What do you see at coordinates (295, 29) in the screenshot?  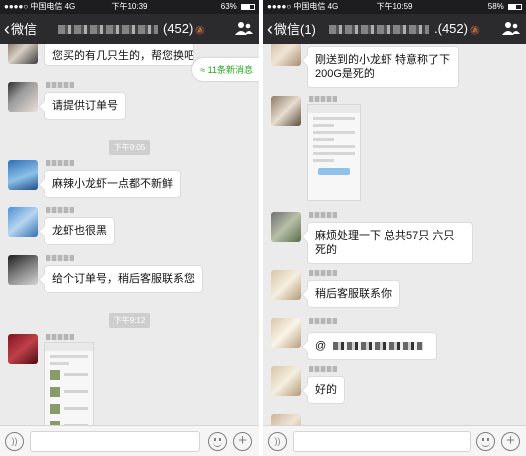 I see `back-label: 微信(1)` at bounding box center [295, 29].